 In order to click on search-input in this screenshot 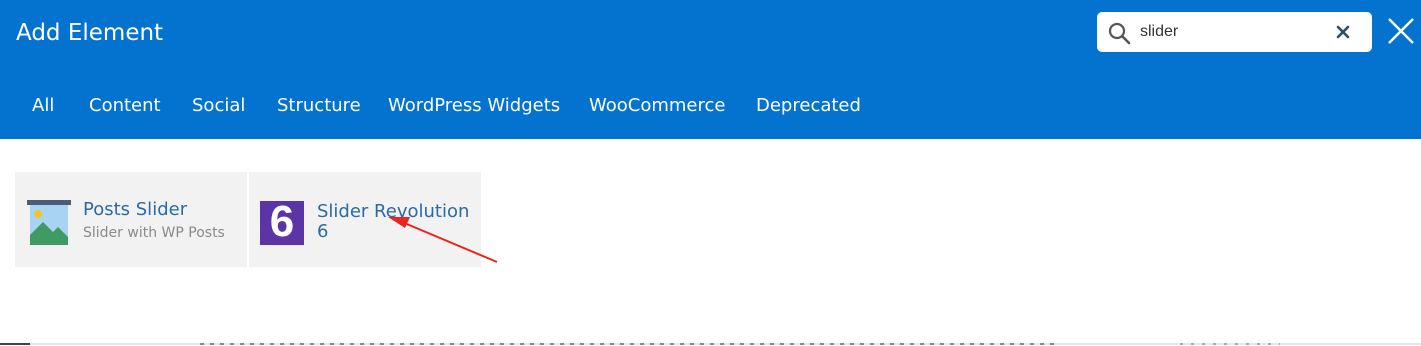, I will do `click(1235, 32)`.